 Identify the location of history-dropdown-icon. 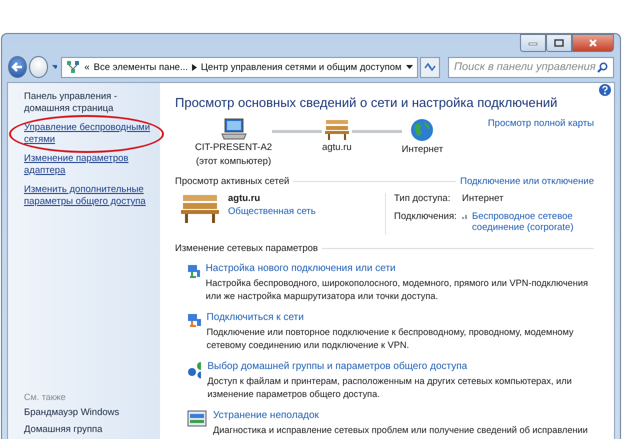
(55, 67).